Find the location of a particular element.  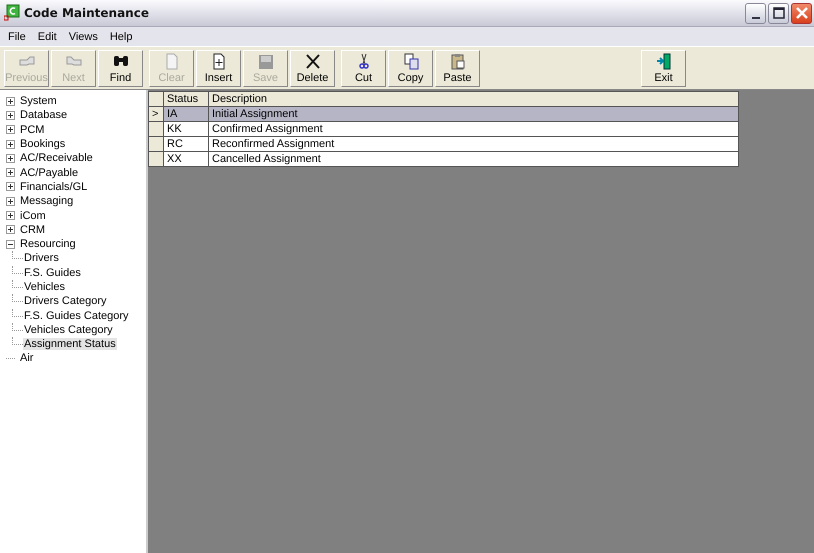

tree-item: Drivers Category is located at coordinates (65, 301).